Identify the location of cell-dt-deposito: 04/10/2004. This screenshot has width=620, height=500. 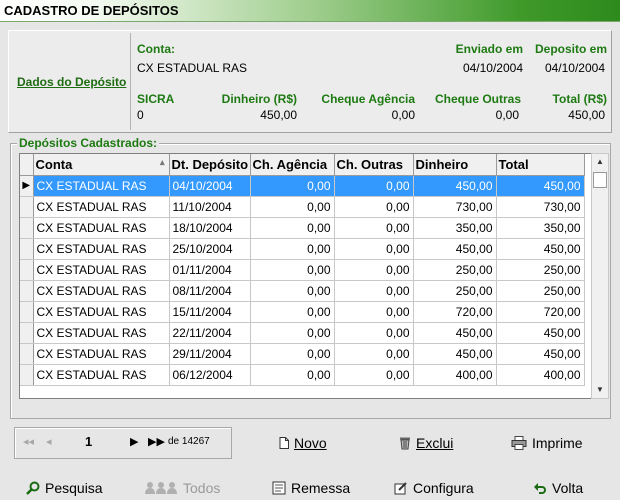
(210, 186).